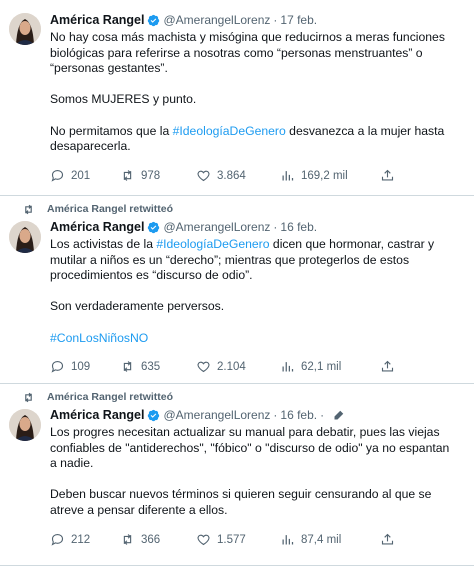 The image size is (474, 566). Describe the element at coordinates (81, 175) in the screenshot. I see `reply-count: 201` at that location.